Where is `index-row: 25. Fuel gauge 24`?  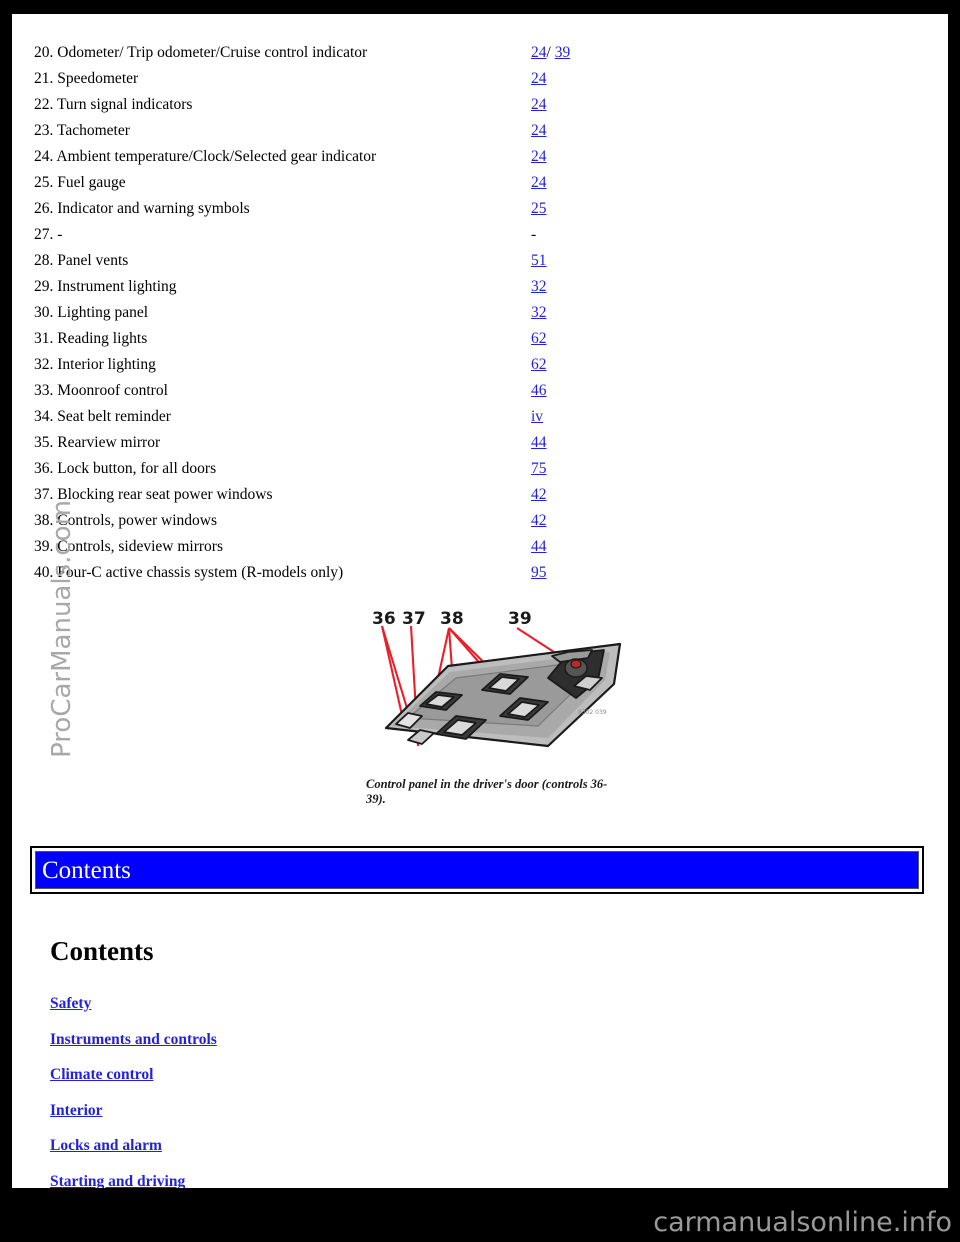
index-row: 25. Fuel gauge 24 is located at coordinates (314, 183).